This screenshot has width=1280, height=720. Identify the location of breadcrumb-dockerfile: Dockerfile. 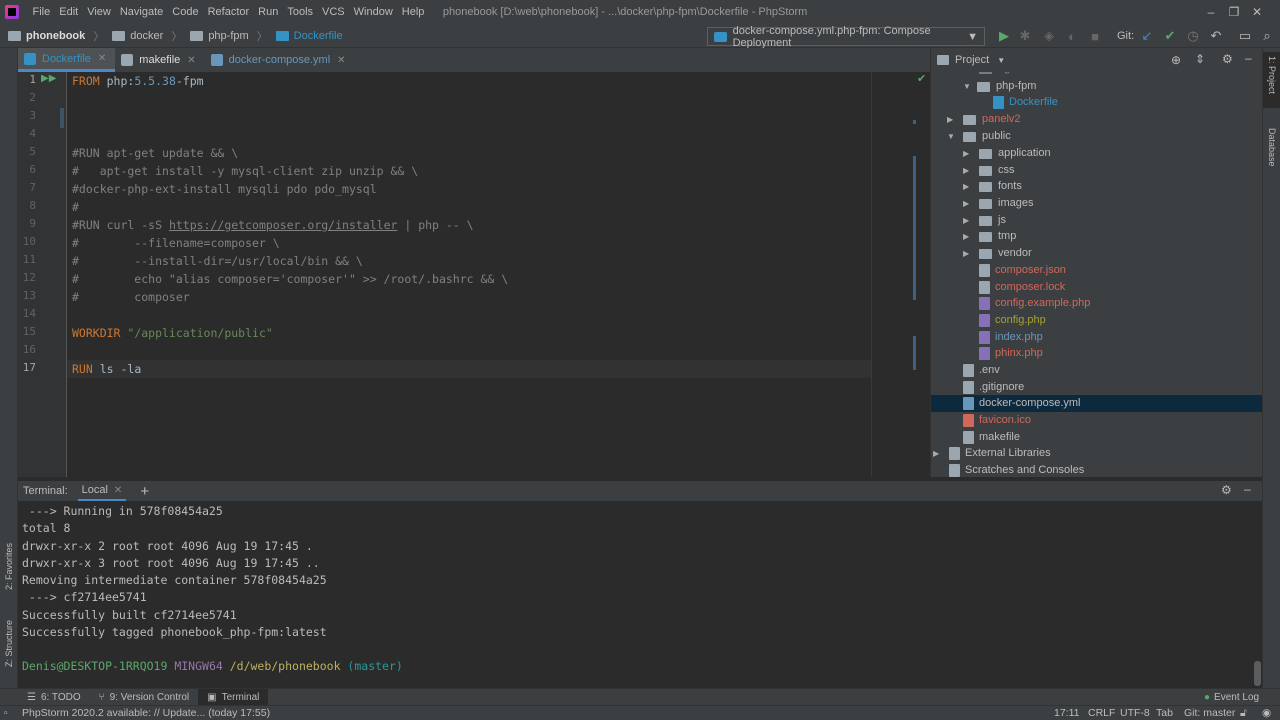
(305, 36).